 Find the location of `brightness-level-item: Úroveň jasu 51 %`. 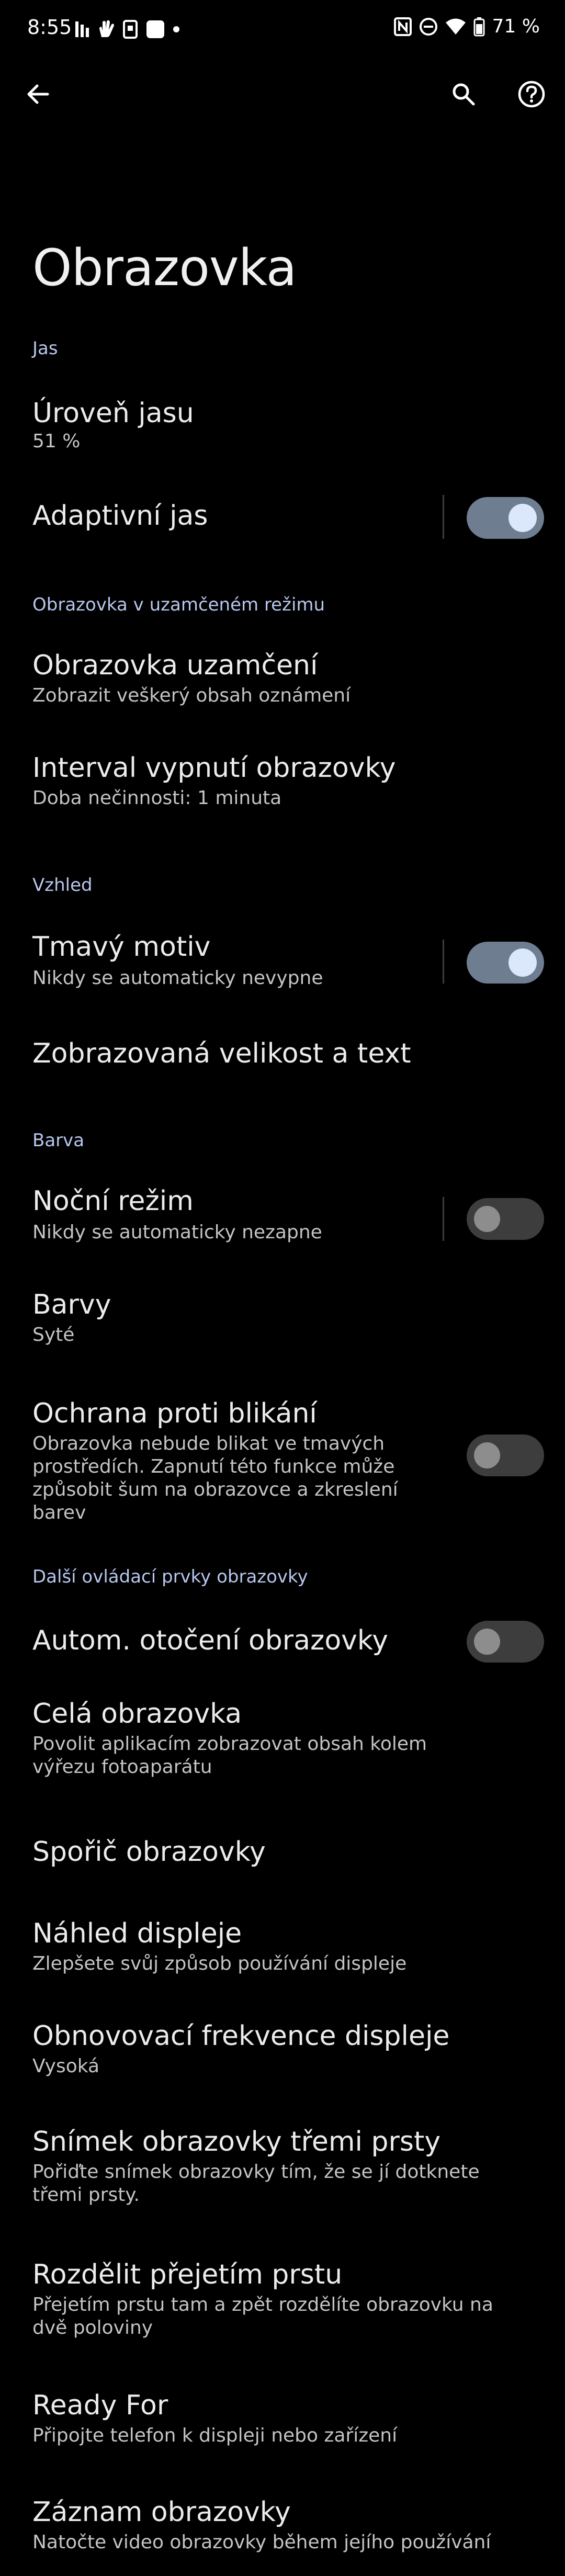

brightness-level-item: Úroveň jasu 51 % is located at coordinates (282, 427).